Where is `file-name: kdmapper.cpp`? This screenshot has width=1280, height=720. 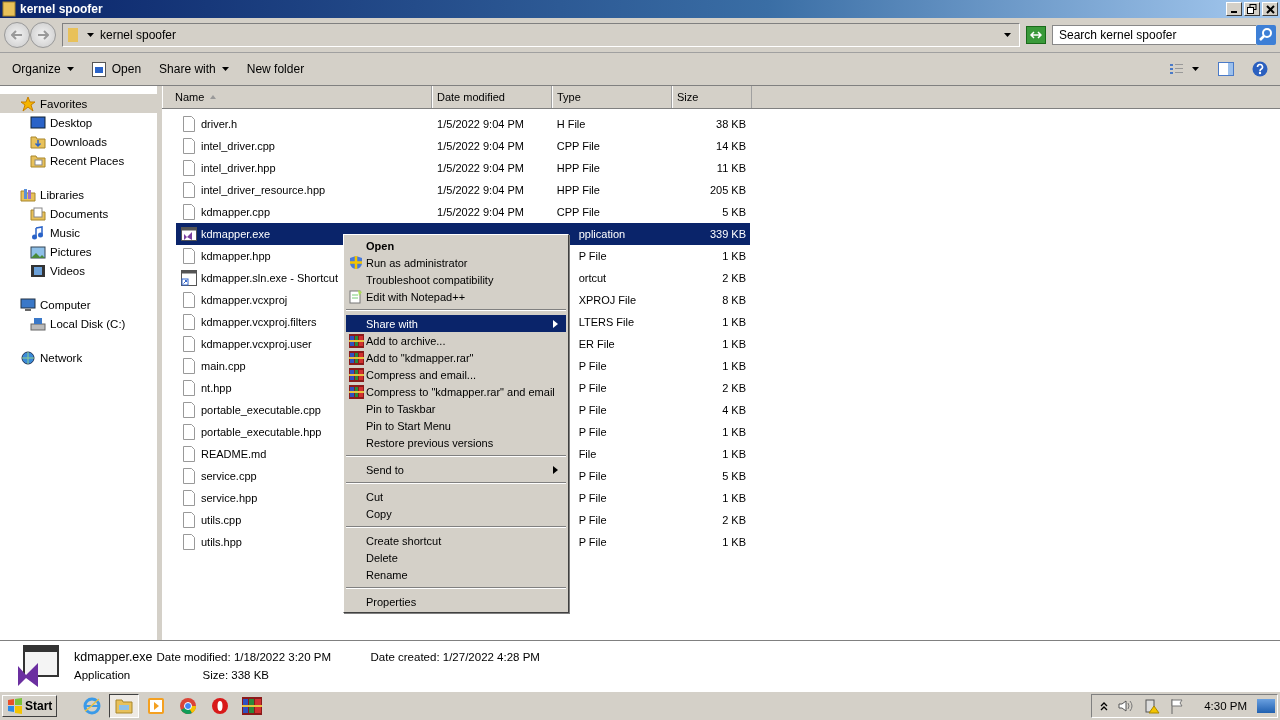
file-name: kdmapper.cpp is located at coordinates (236, 212).